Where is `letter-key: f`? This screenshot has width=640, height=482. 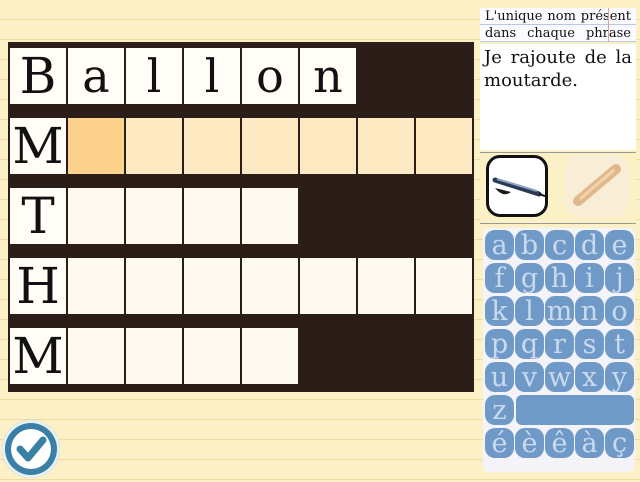 letter-key: f is located at coordinates (499, 278).